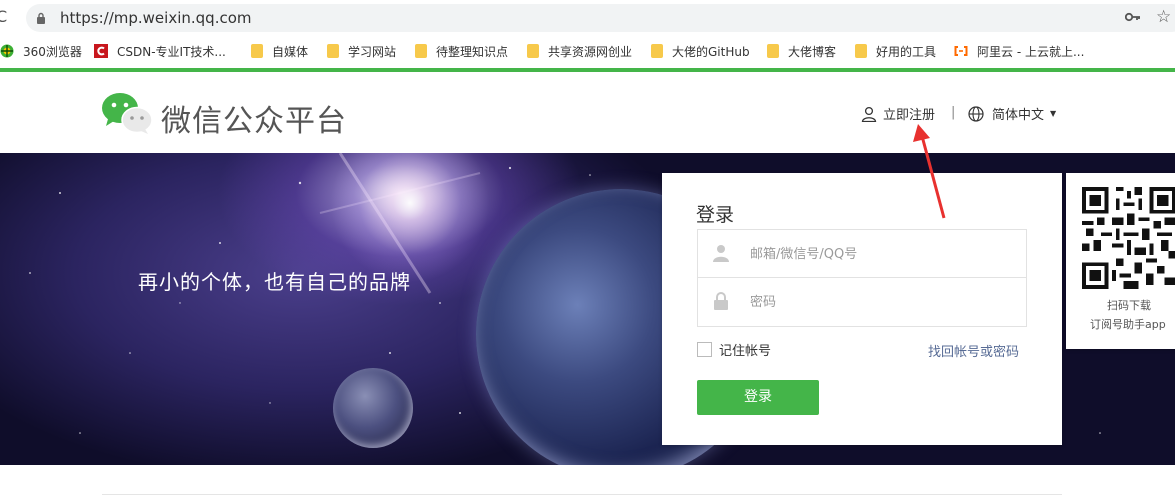 Image resolution: width=1175 pixels, height=500 pixels. Describe the element at coordinates (127, 113) in the screenshot. I see `wechat-logo-icon` at that location.